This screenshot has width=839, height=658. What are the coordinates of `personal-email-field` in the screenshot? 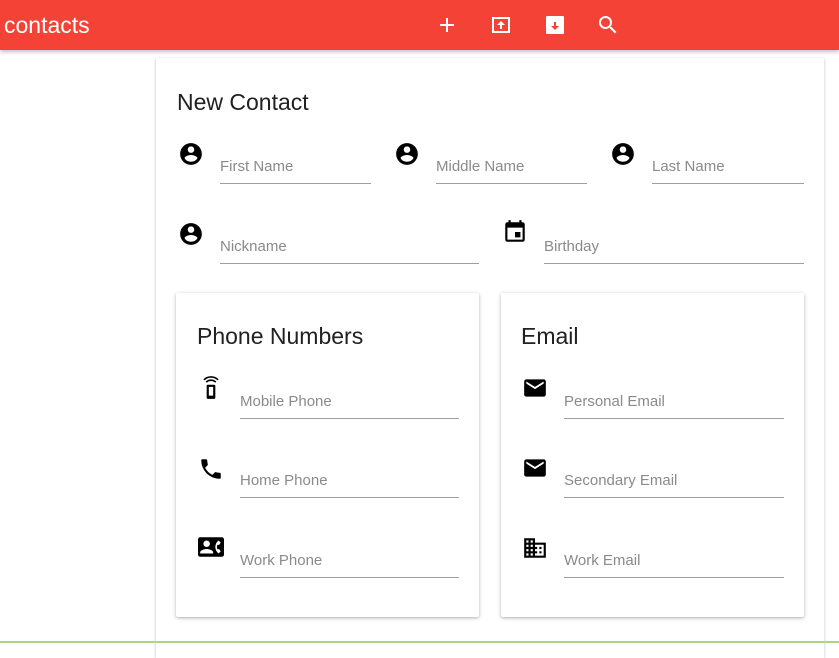 It's located at (674, 399).